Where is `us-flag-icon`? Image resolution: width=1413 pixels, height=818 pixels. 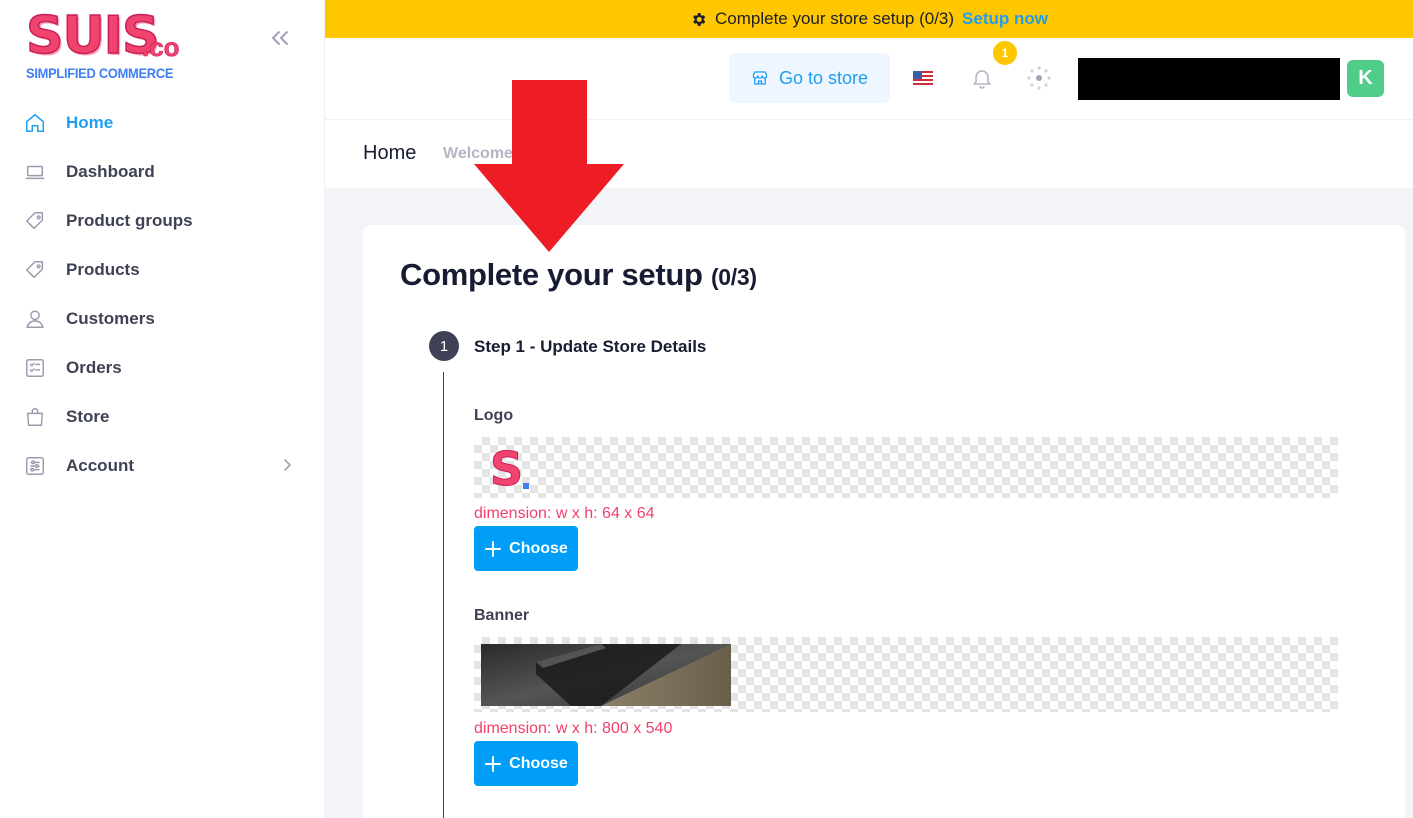
us-flag-icon is located at coordinates (923, 78).